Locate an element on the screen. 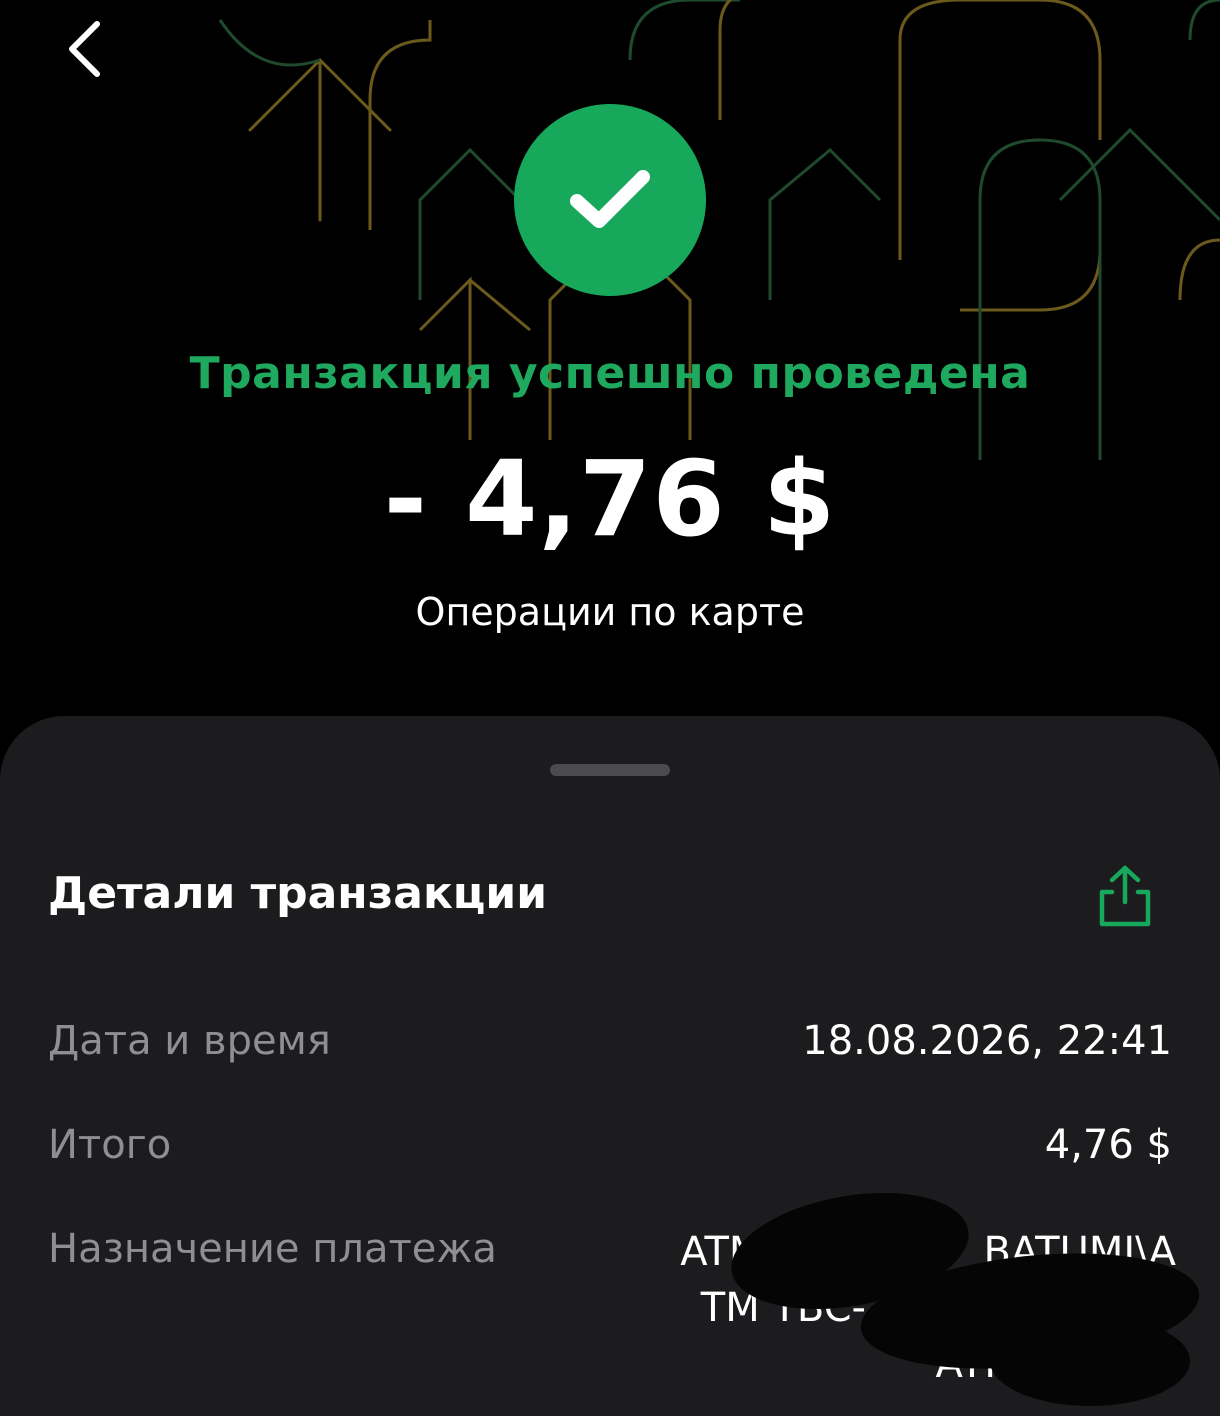 The height and width of the screenshot is (1416, 1220). total-label: Итого is located at coordinates (110, 1145).